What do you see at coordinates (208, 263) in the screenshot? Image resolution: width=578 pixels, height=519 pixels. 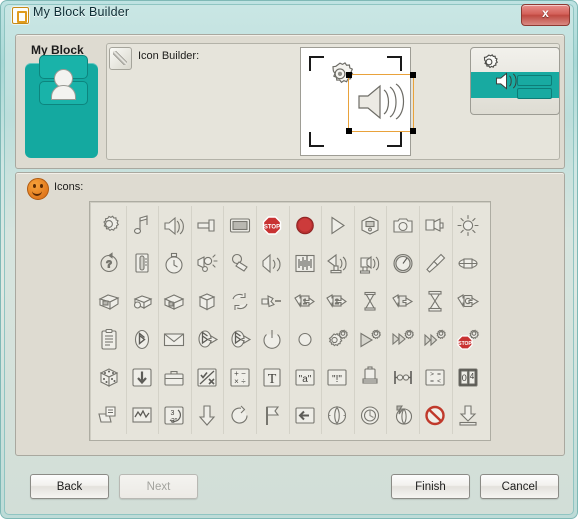 I see `icon-cell-light-sensor-icon` at bounding box center [208, 263].